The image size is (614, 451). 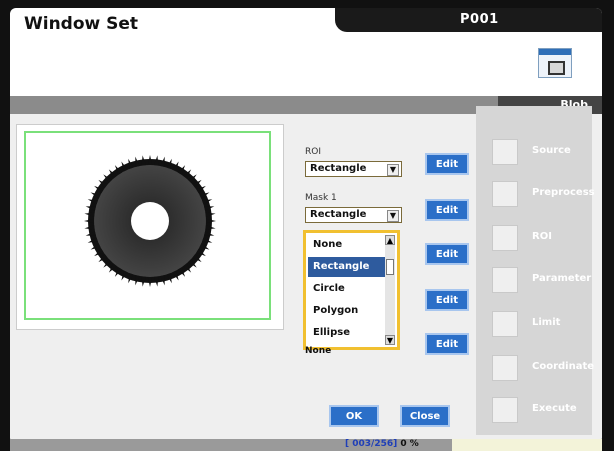 I want to click on mask1-shape-select: Rectangle ▼, so click(x=353, y=215).